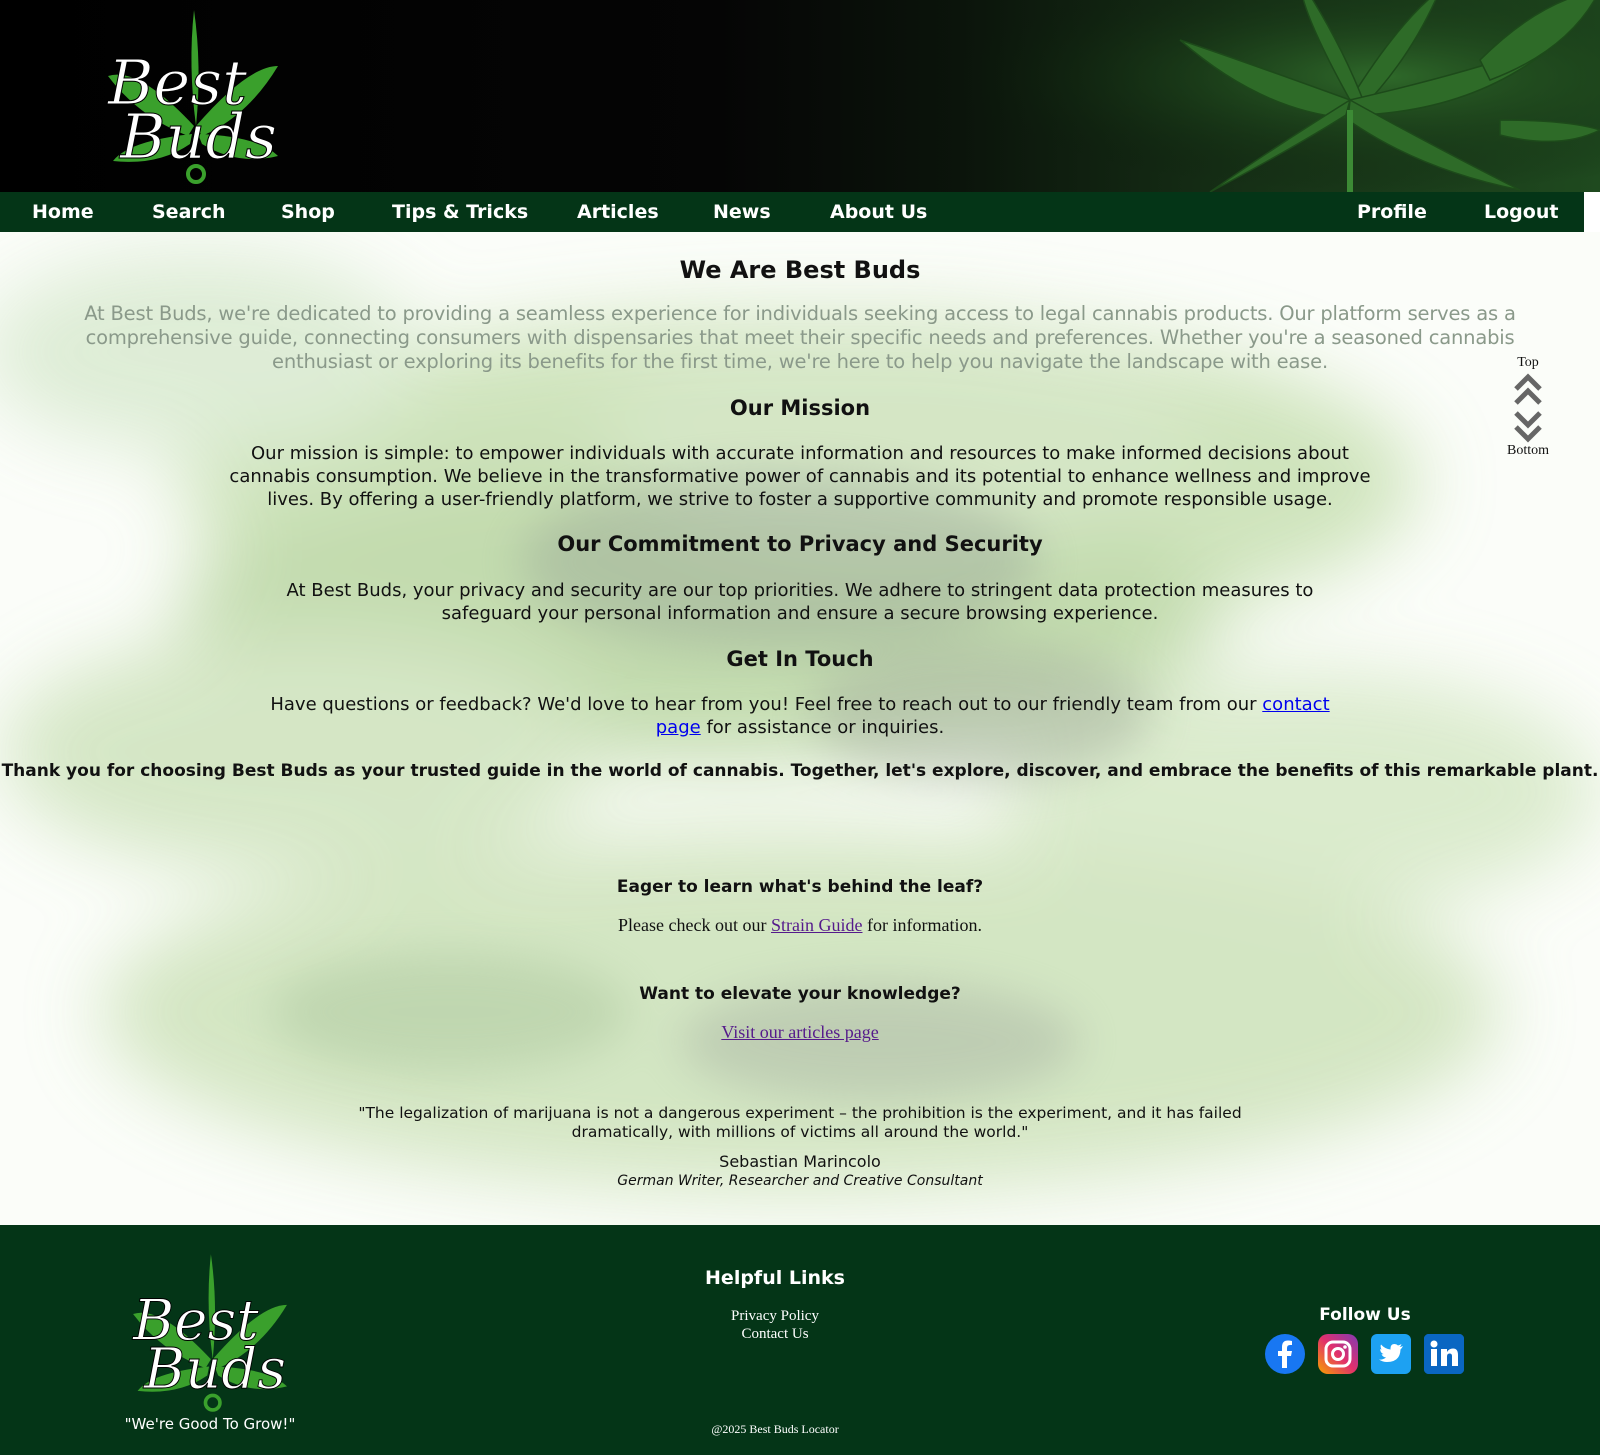 Image resolution: width=1600 pixels, height=1455 pixels. Describe the element at coordinates (694, 925) in the screenshot. I see `strain-text-before: Please check out our` at that location.